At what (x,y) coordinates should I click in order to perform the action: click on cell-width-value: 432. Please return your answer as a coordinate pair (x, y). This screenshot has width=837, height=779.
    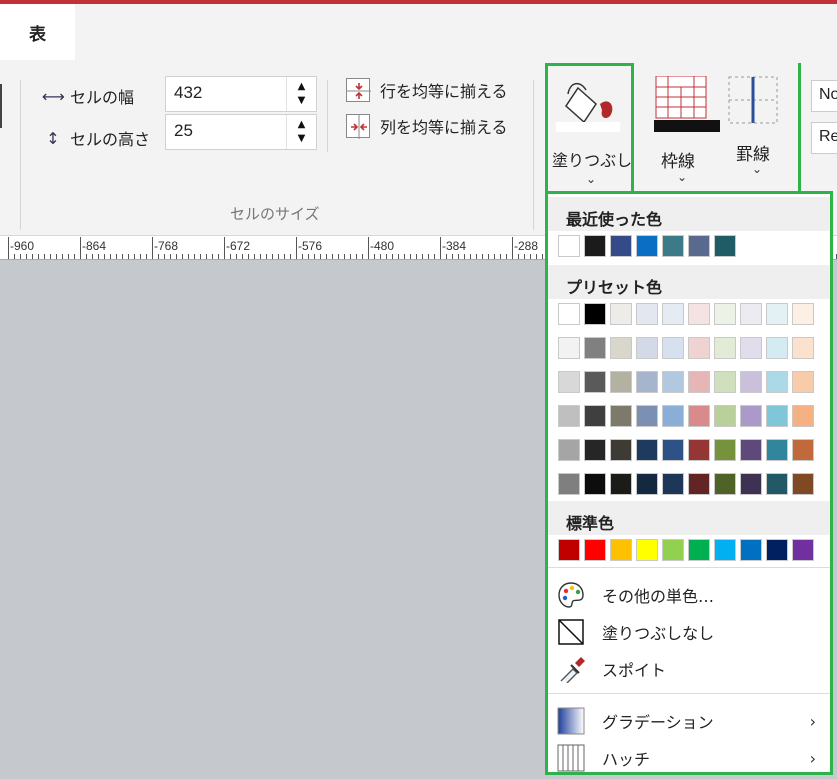
    Looking at the image, I should click on (226, 94).